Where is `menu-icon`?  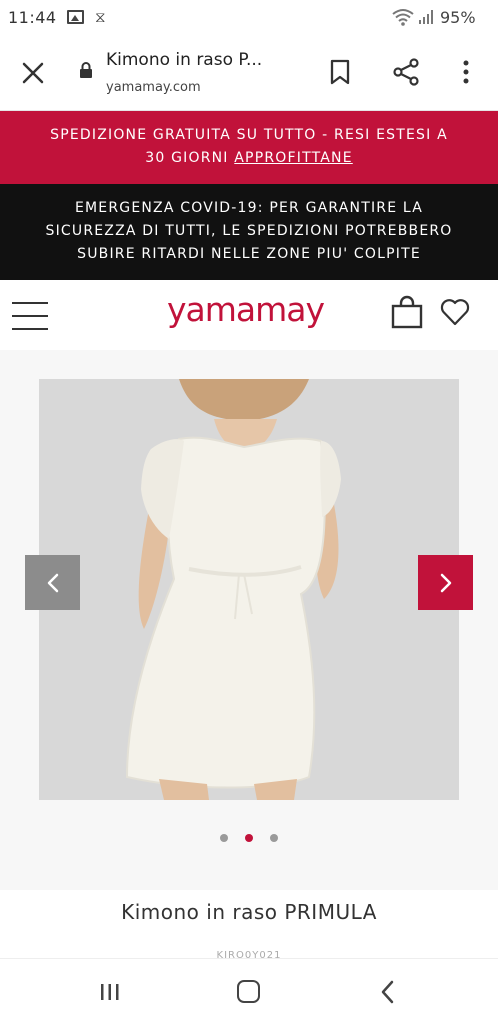 menu-icon is located at coordinates (30, 316).